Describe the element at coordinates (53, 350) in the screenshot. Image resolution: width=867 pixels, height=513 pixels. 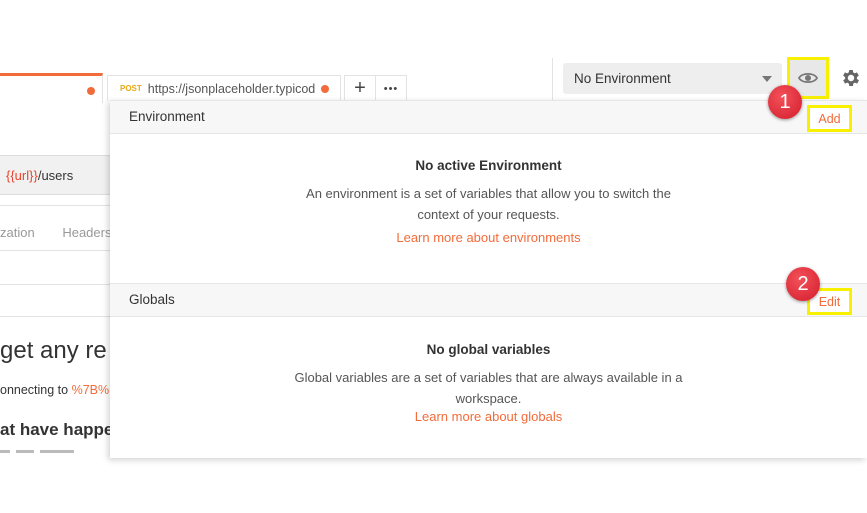
I see `response-error-heading: get any re` at that location.